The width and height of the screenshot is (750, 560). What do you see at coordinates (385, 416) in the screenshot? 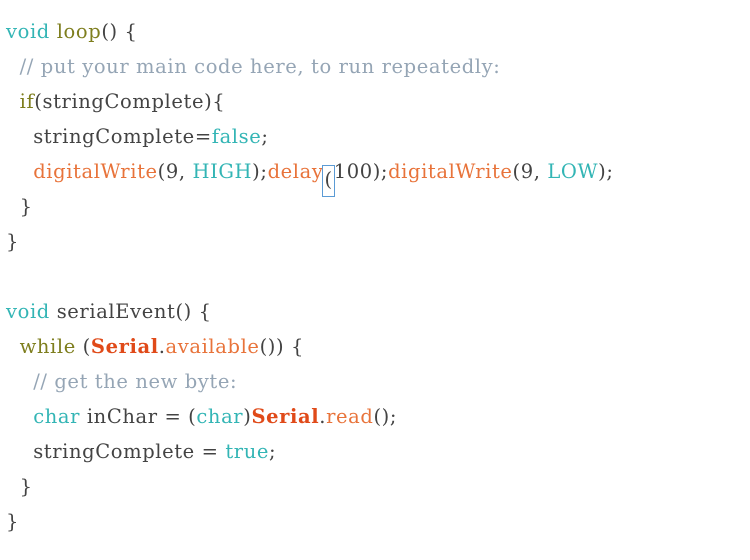
I see `code-token: ();` at bounding box center [385, 416].